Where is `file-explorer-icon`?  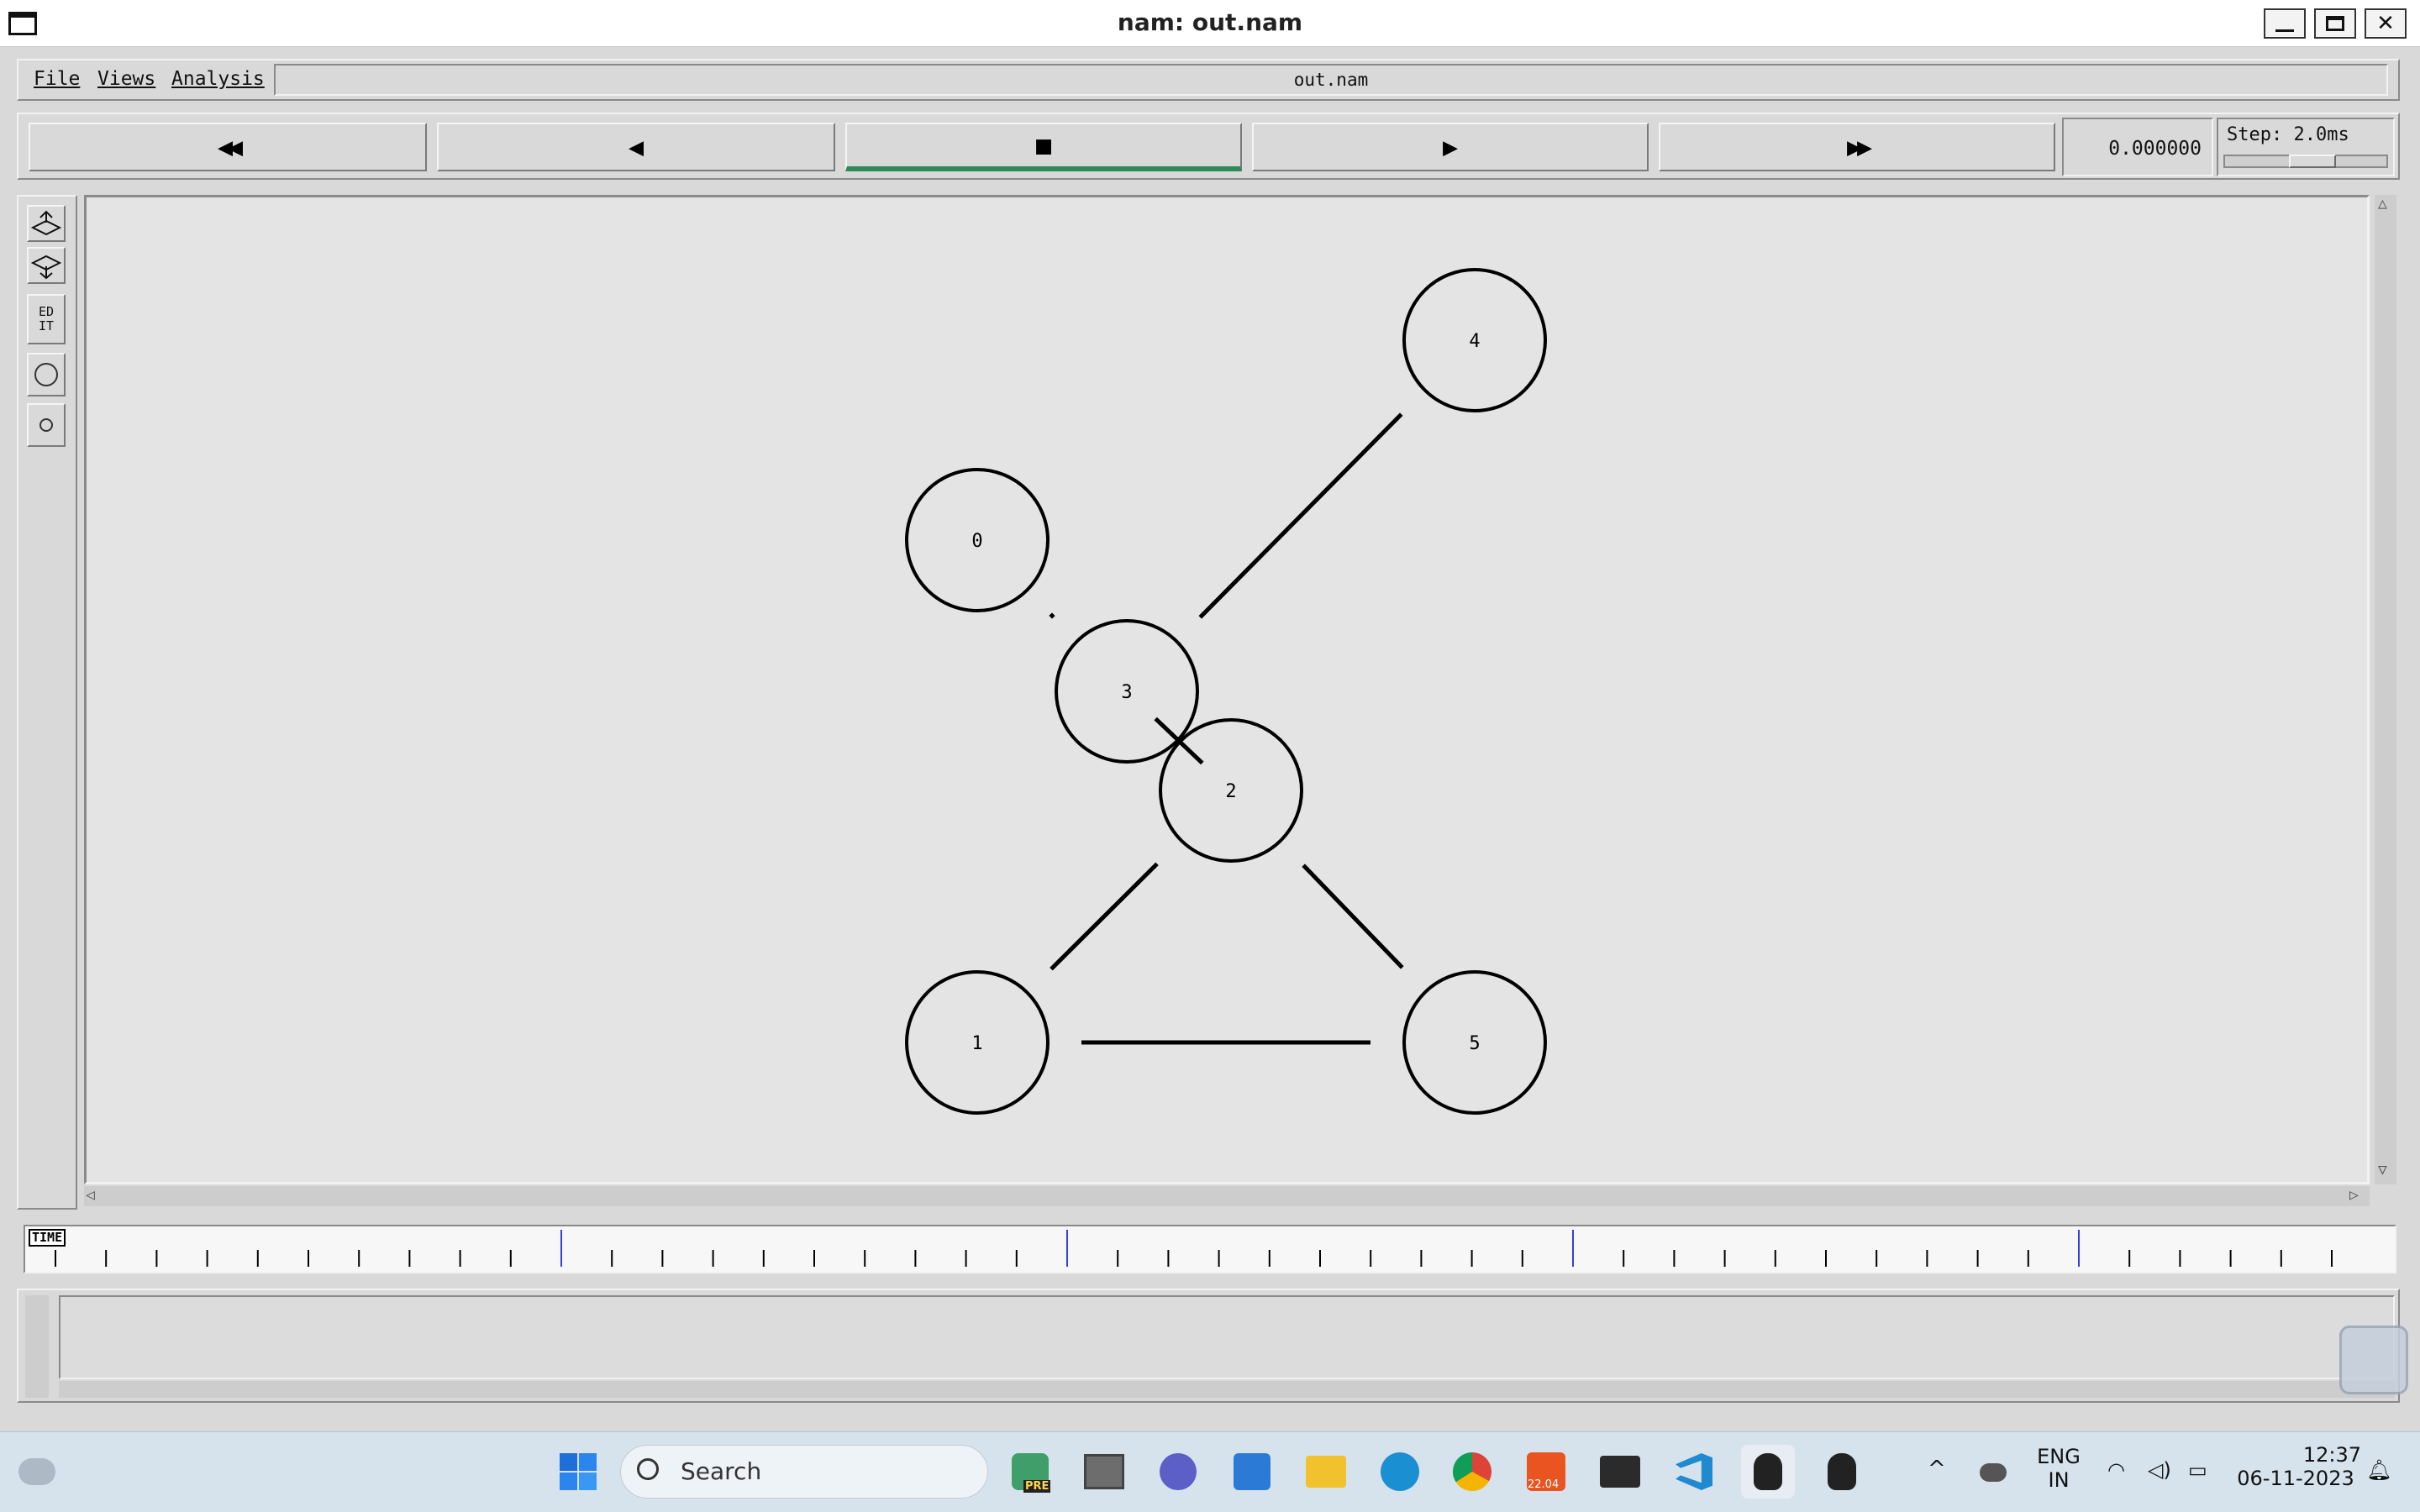
file-explorer-icon is located at coordinates (1326, 1472).